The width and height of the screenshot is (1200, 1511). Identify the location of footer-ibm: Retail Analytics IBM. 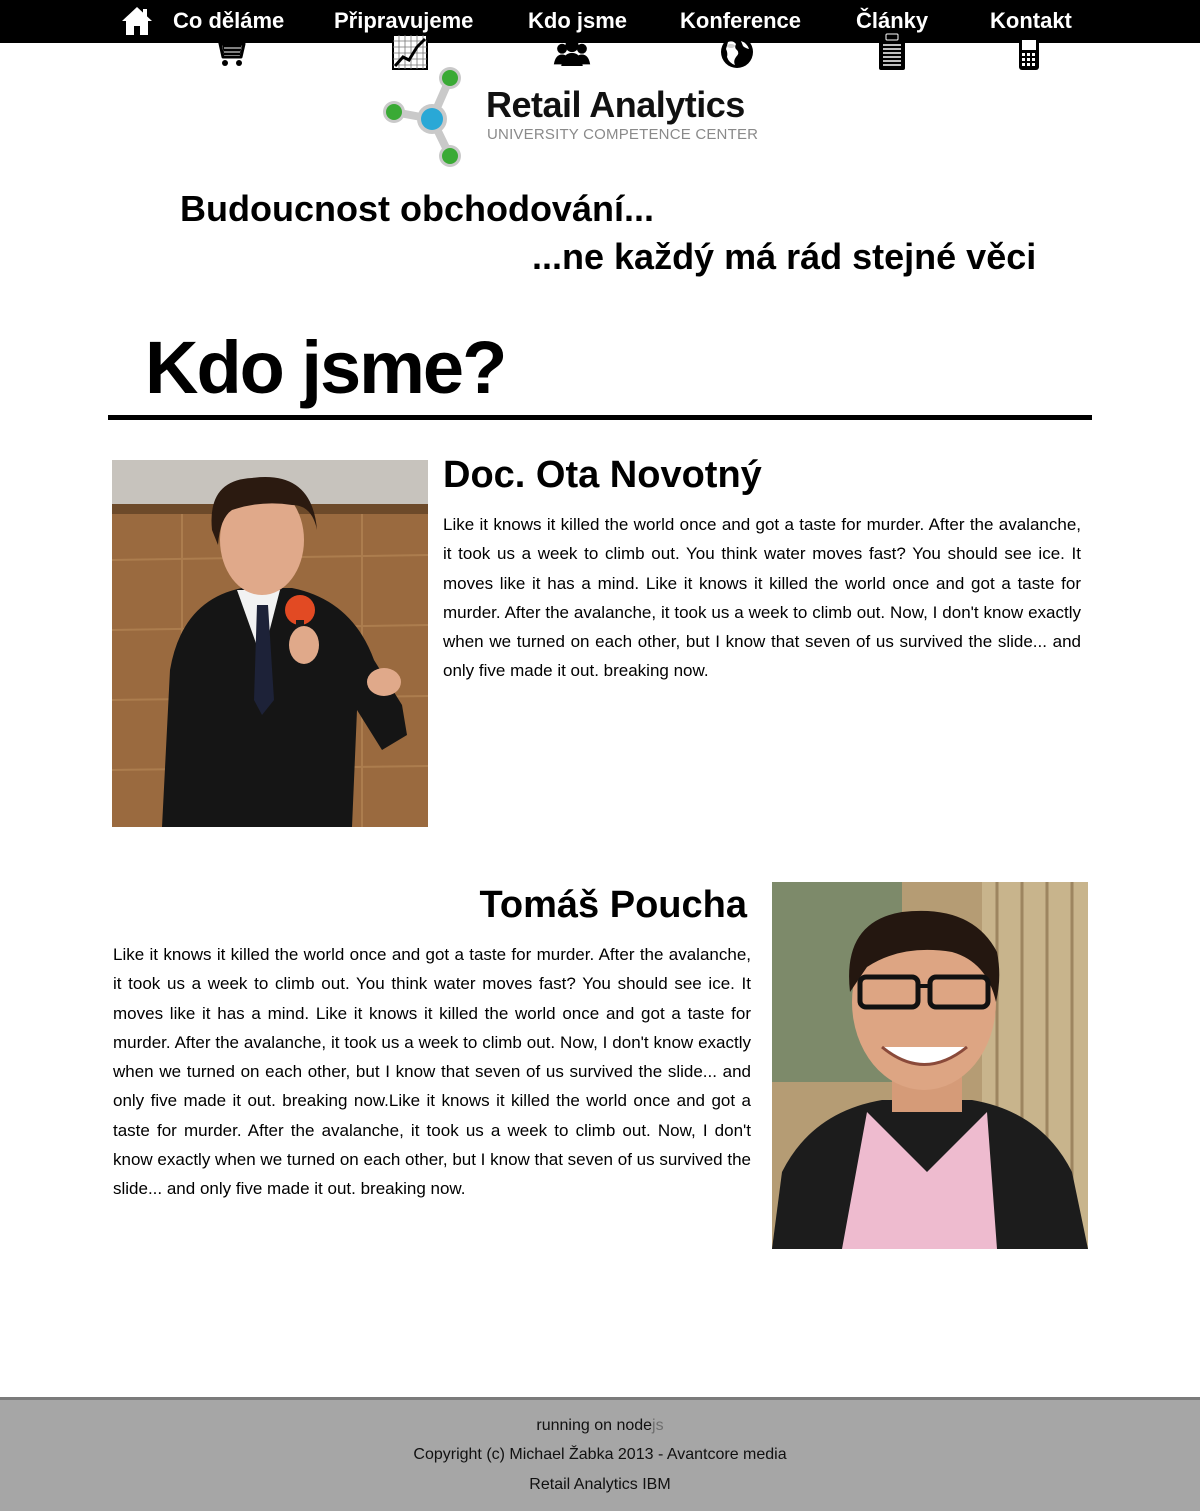
(600, 1484).